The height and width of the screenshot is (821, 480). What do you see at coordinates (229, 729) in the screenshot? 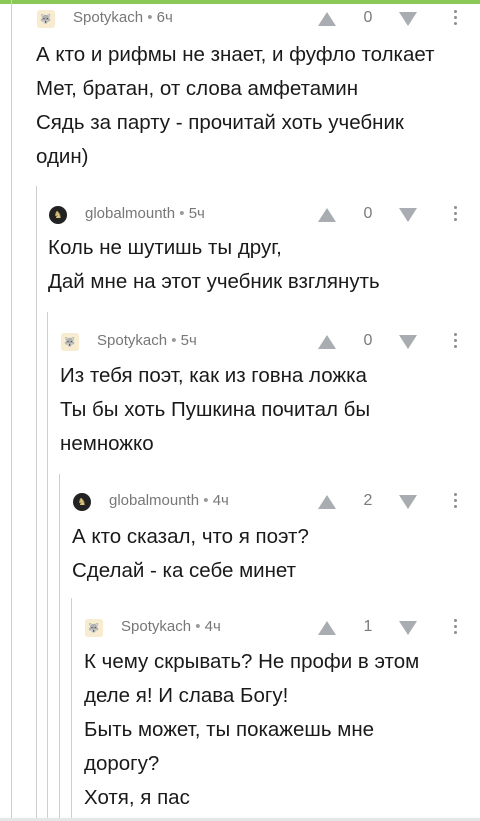
I see `comment-line: Быть может, ты покажешь мне` at bounding box center [229, 729].